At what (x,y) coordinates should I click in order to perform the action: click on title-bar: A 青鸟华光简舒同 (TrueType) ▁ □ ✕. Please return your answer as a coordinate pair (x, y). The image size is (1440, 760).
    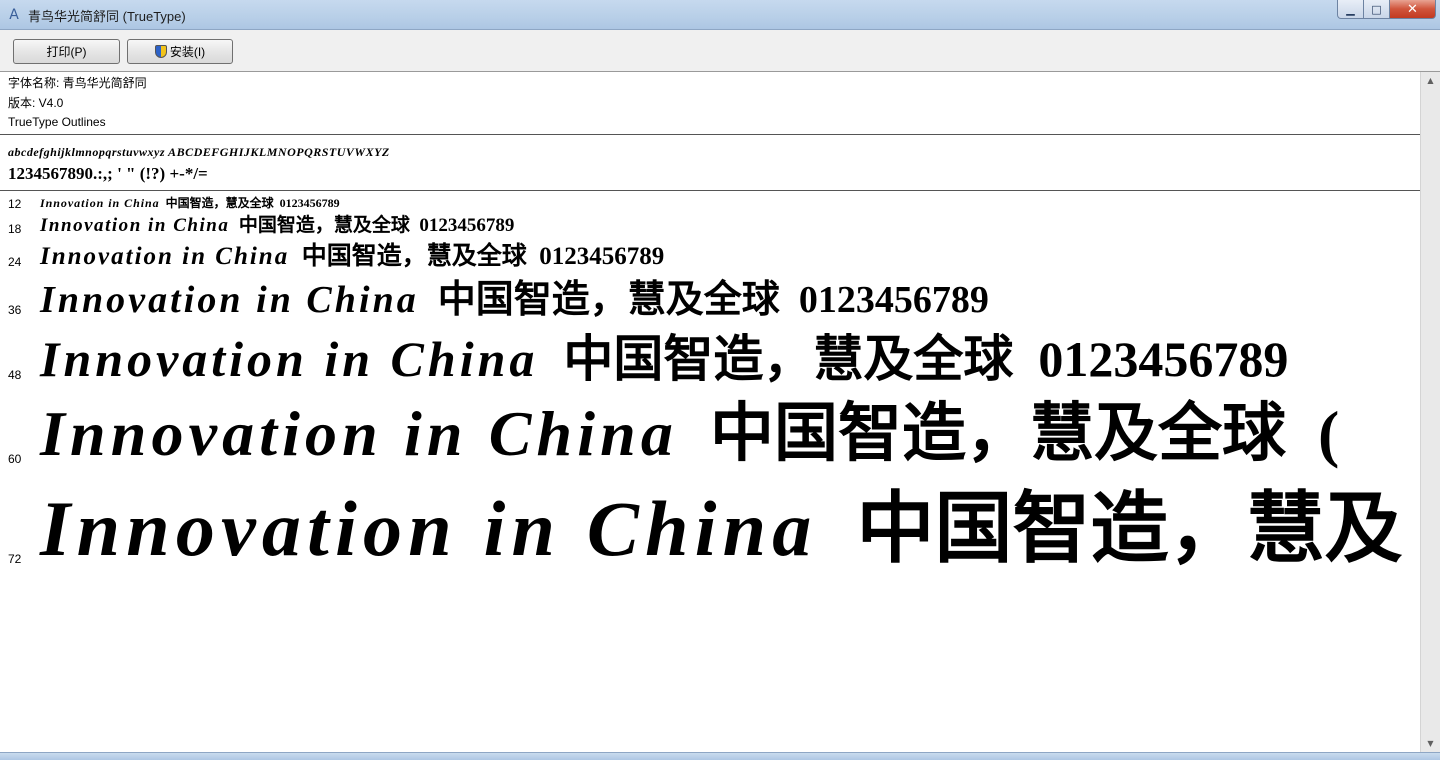
    Looking at the image, I should click on (720, 15).